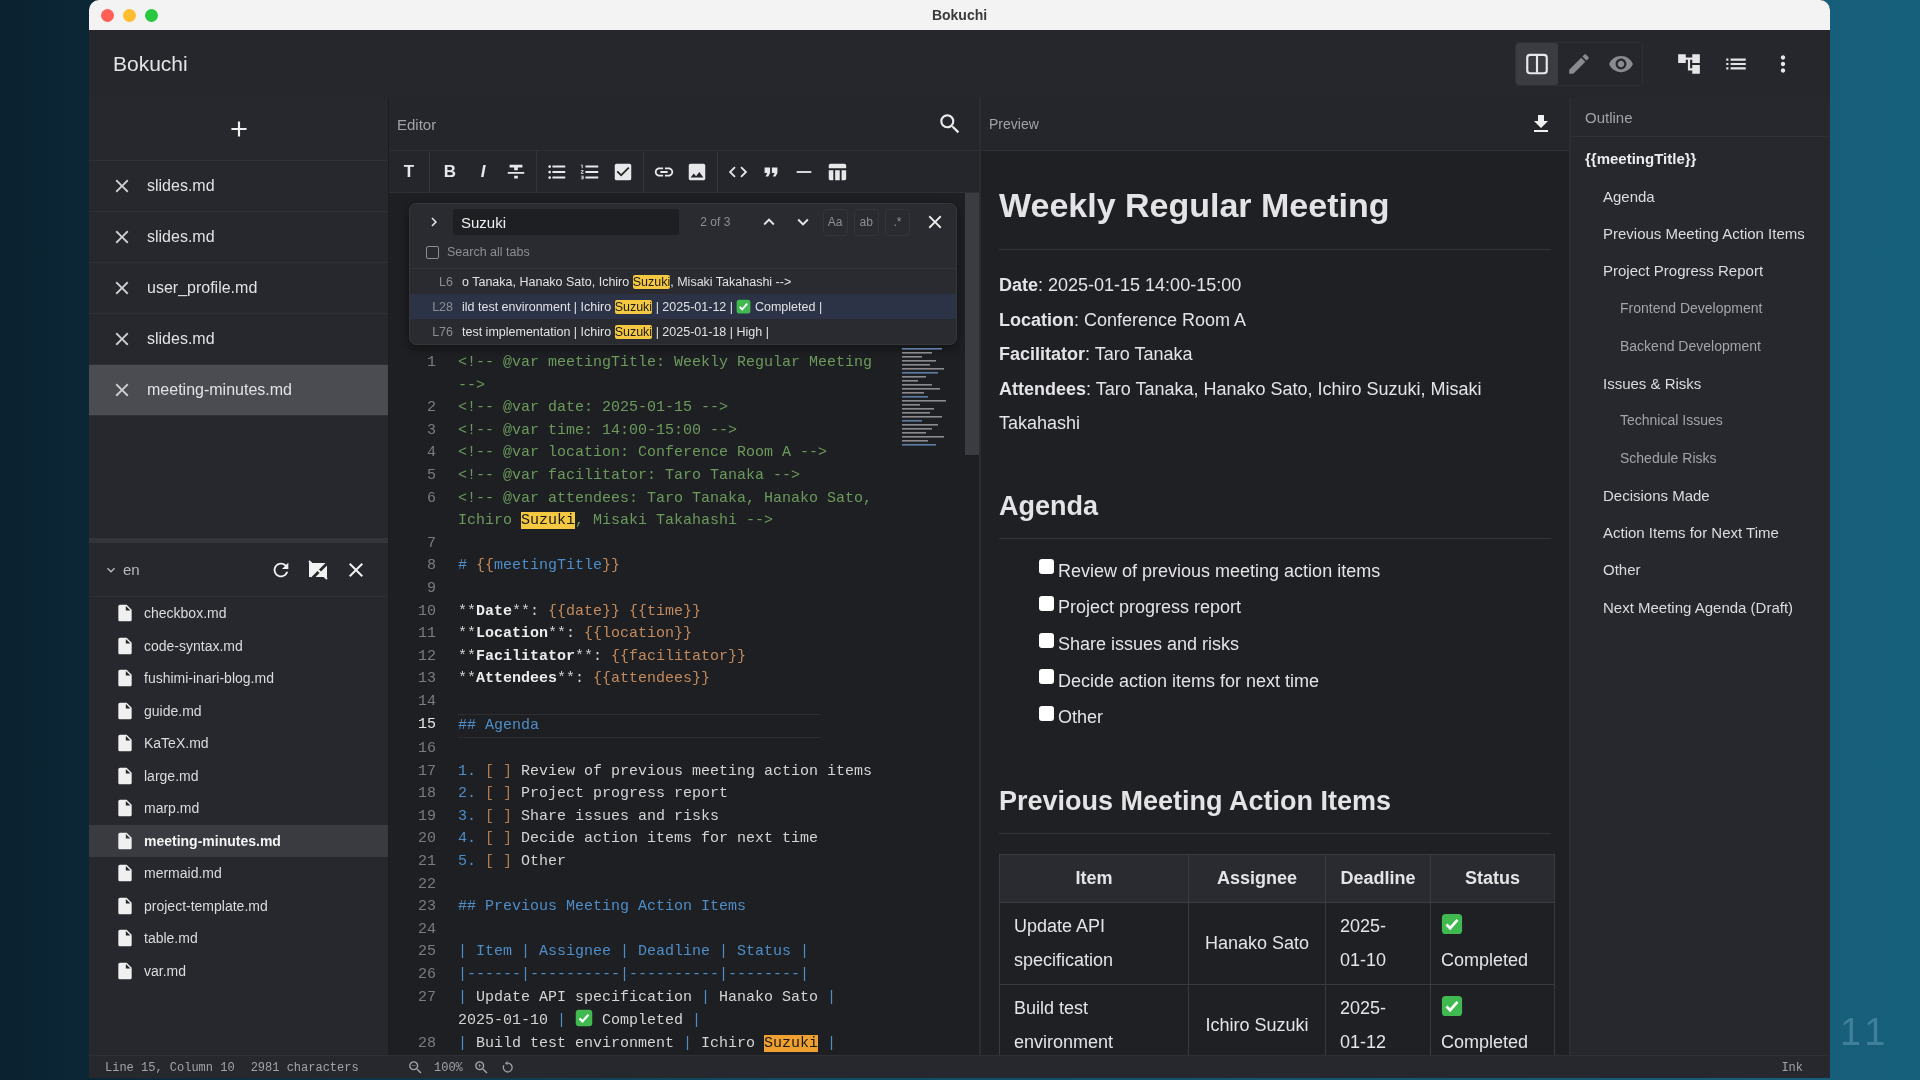 The image size is (1920, 1080). What do you see at coordinates (1094, 943) in the screenshot?
I see `table-cell: Update API specification` at bounding box center [1094, 943].